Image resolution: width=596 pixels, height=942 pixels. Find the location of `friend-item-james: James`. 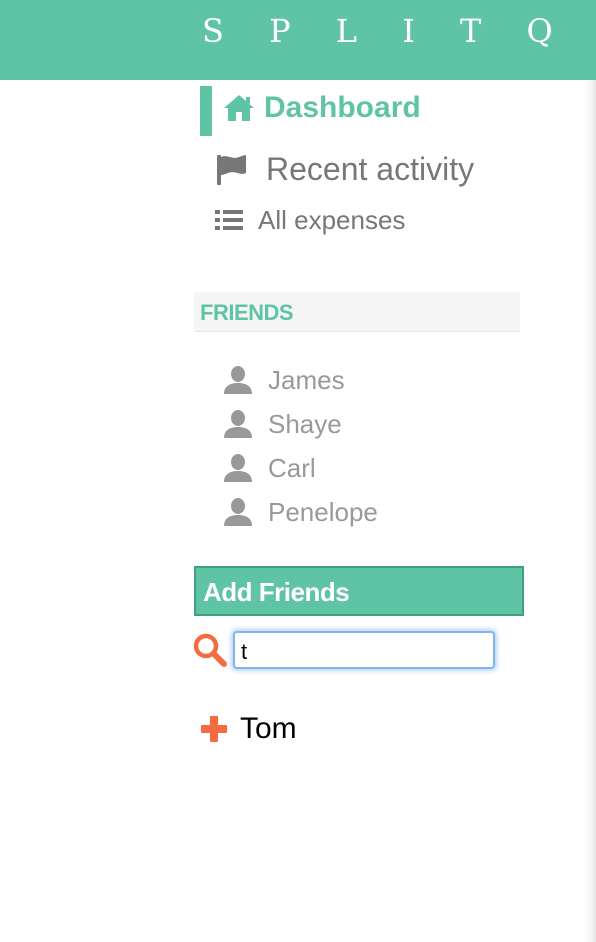

friend-item-james: James is located at coordinates (283, 380).